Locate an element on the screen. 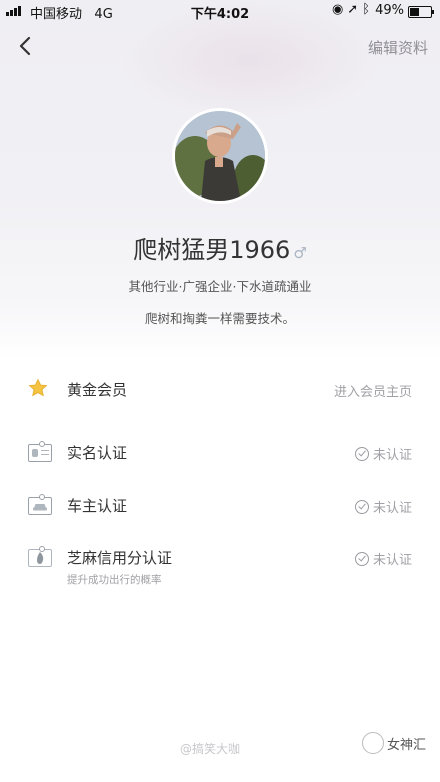  sesame-credit-label: 芝麻信用分认证 is located at coordinates (120, 558).